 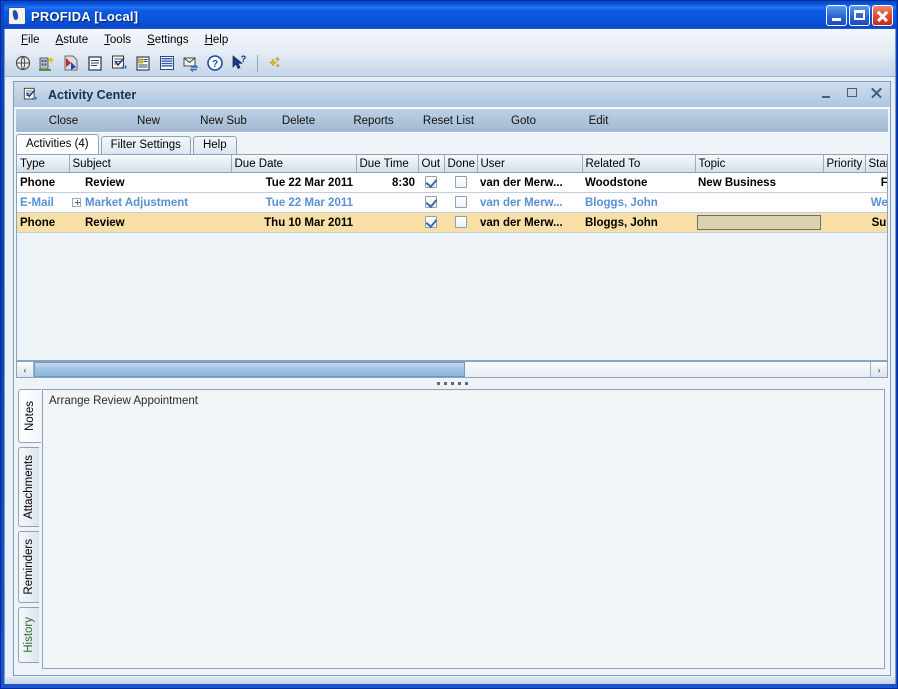 I want to click on window-minimize-button, so click(x=836, y=15).